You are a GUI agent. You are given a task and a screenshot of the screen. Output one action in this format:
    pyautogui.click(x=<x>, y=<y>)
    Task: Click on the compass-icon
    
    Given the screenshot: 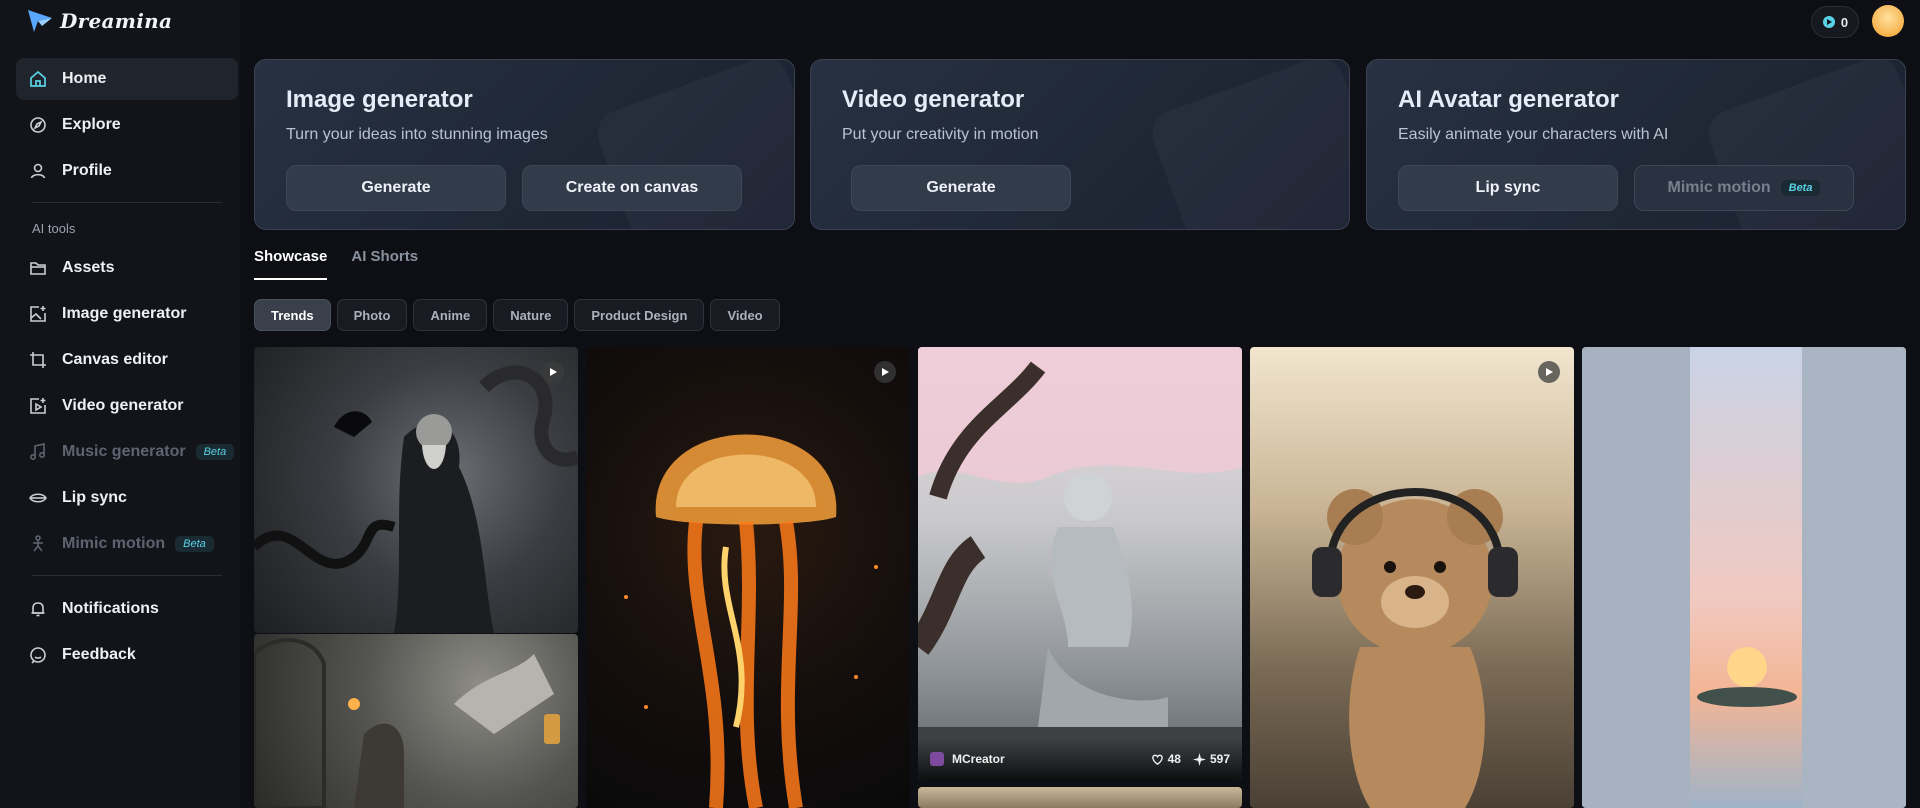 What is the action you would take?
    pyautogui.click(x=38, y=125)
    